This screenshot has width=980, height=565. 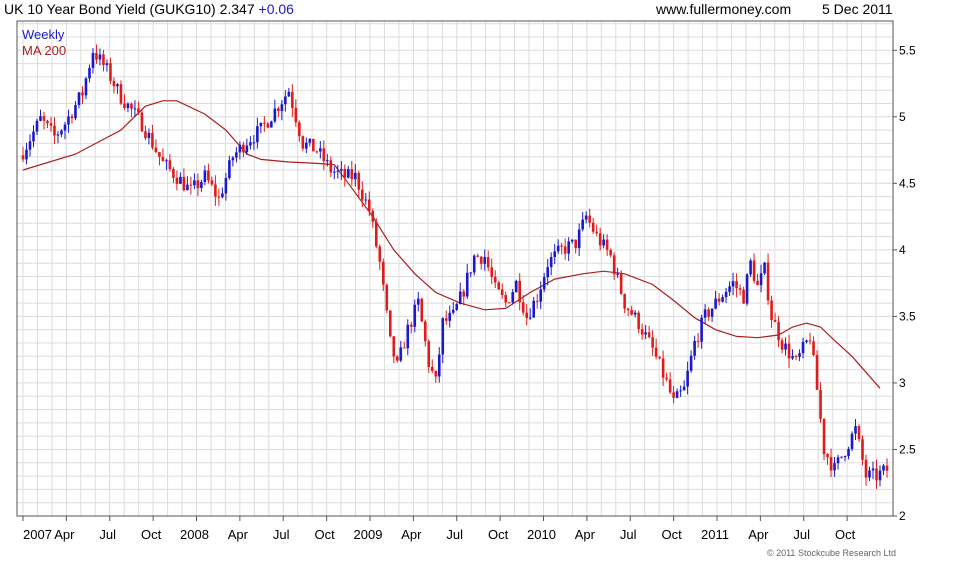 What do you see at coordinates (902, 516) in the screenshot?
I see `y-tick-label: 2` at bounding box center [902, 516].